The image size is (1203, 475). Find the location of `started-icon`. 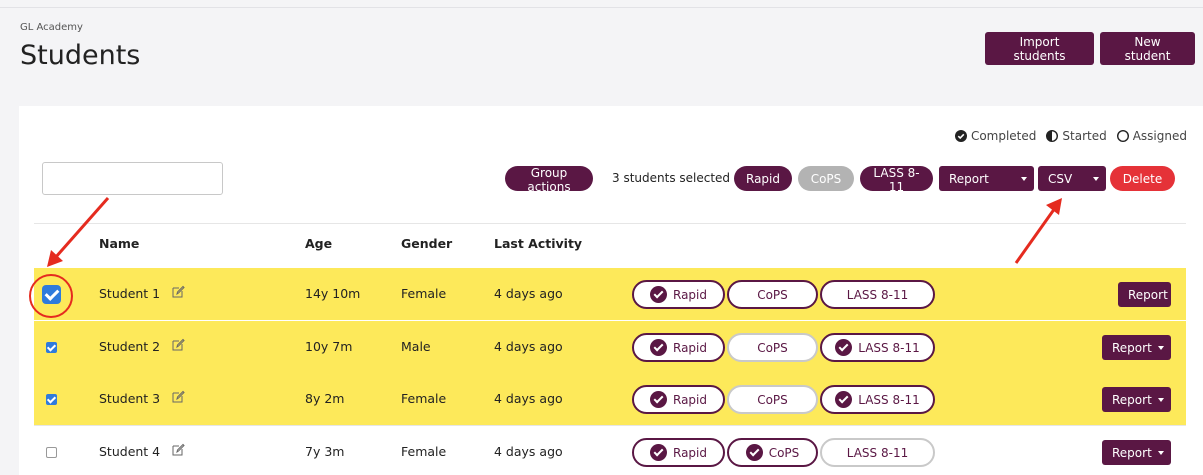

started-icon is located at coordinates (1052, 136).